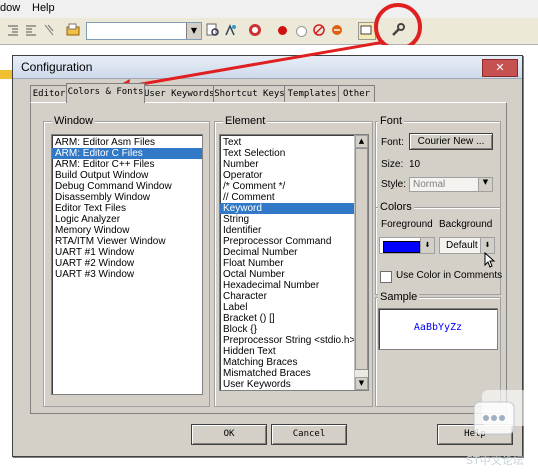 The height and width of the screenshot is (475, 538). What do you see at coordinates (144, 31) in the screenshot?
I see `find-combo: ▼` at bounding box center [144, 31].